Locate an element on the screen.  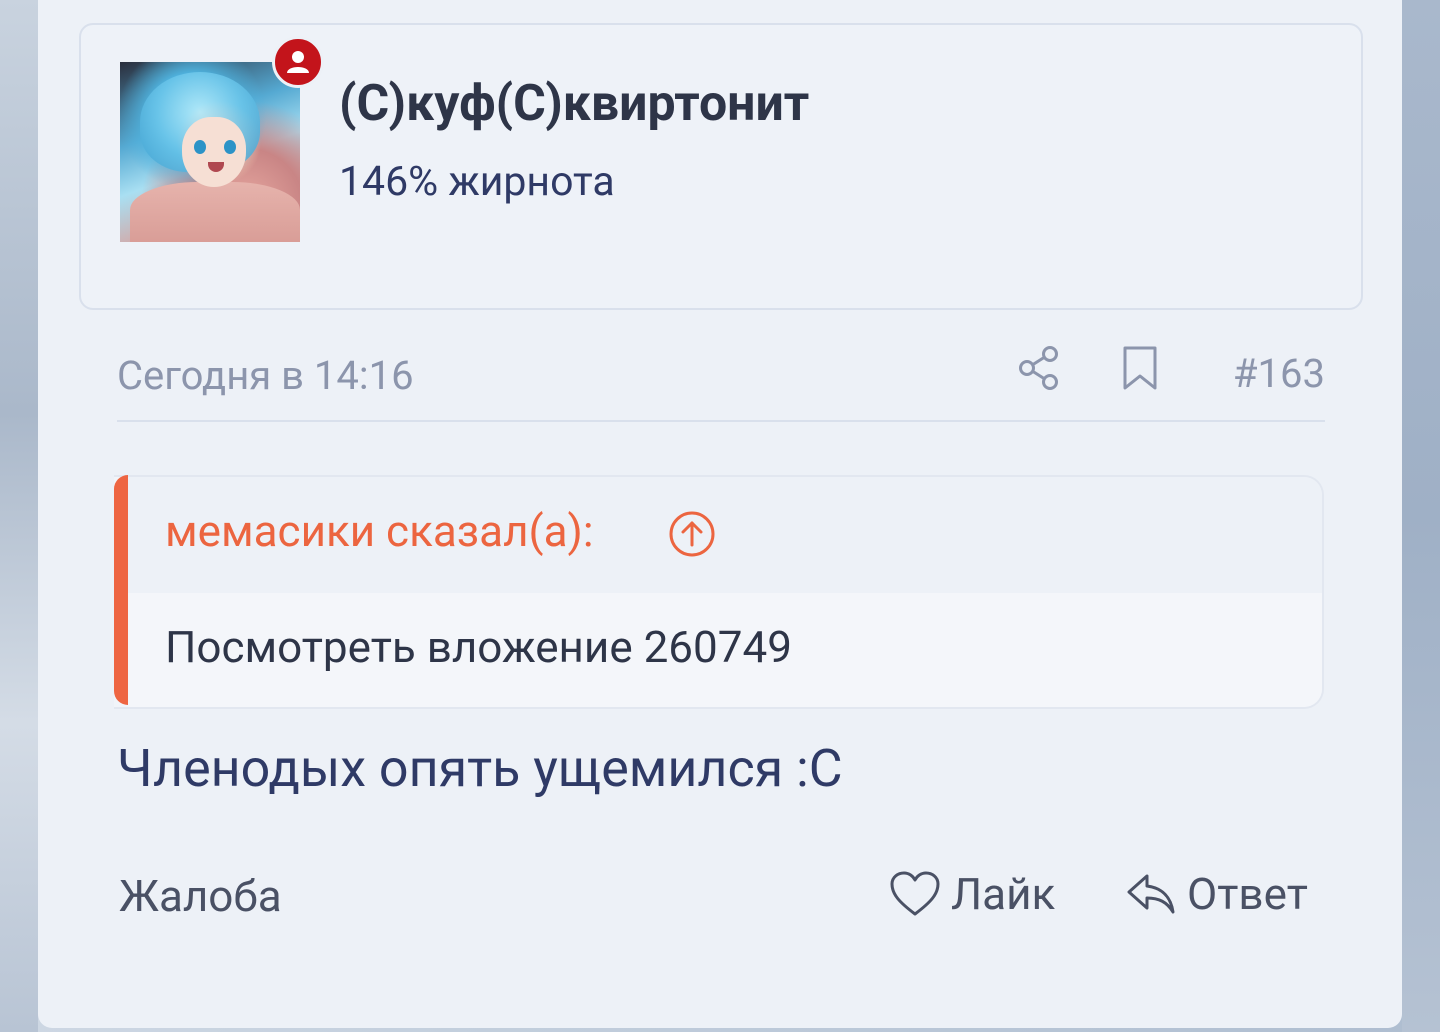
reply-icon is located at coordinates (1151, 894).